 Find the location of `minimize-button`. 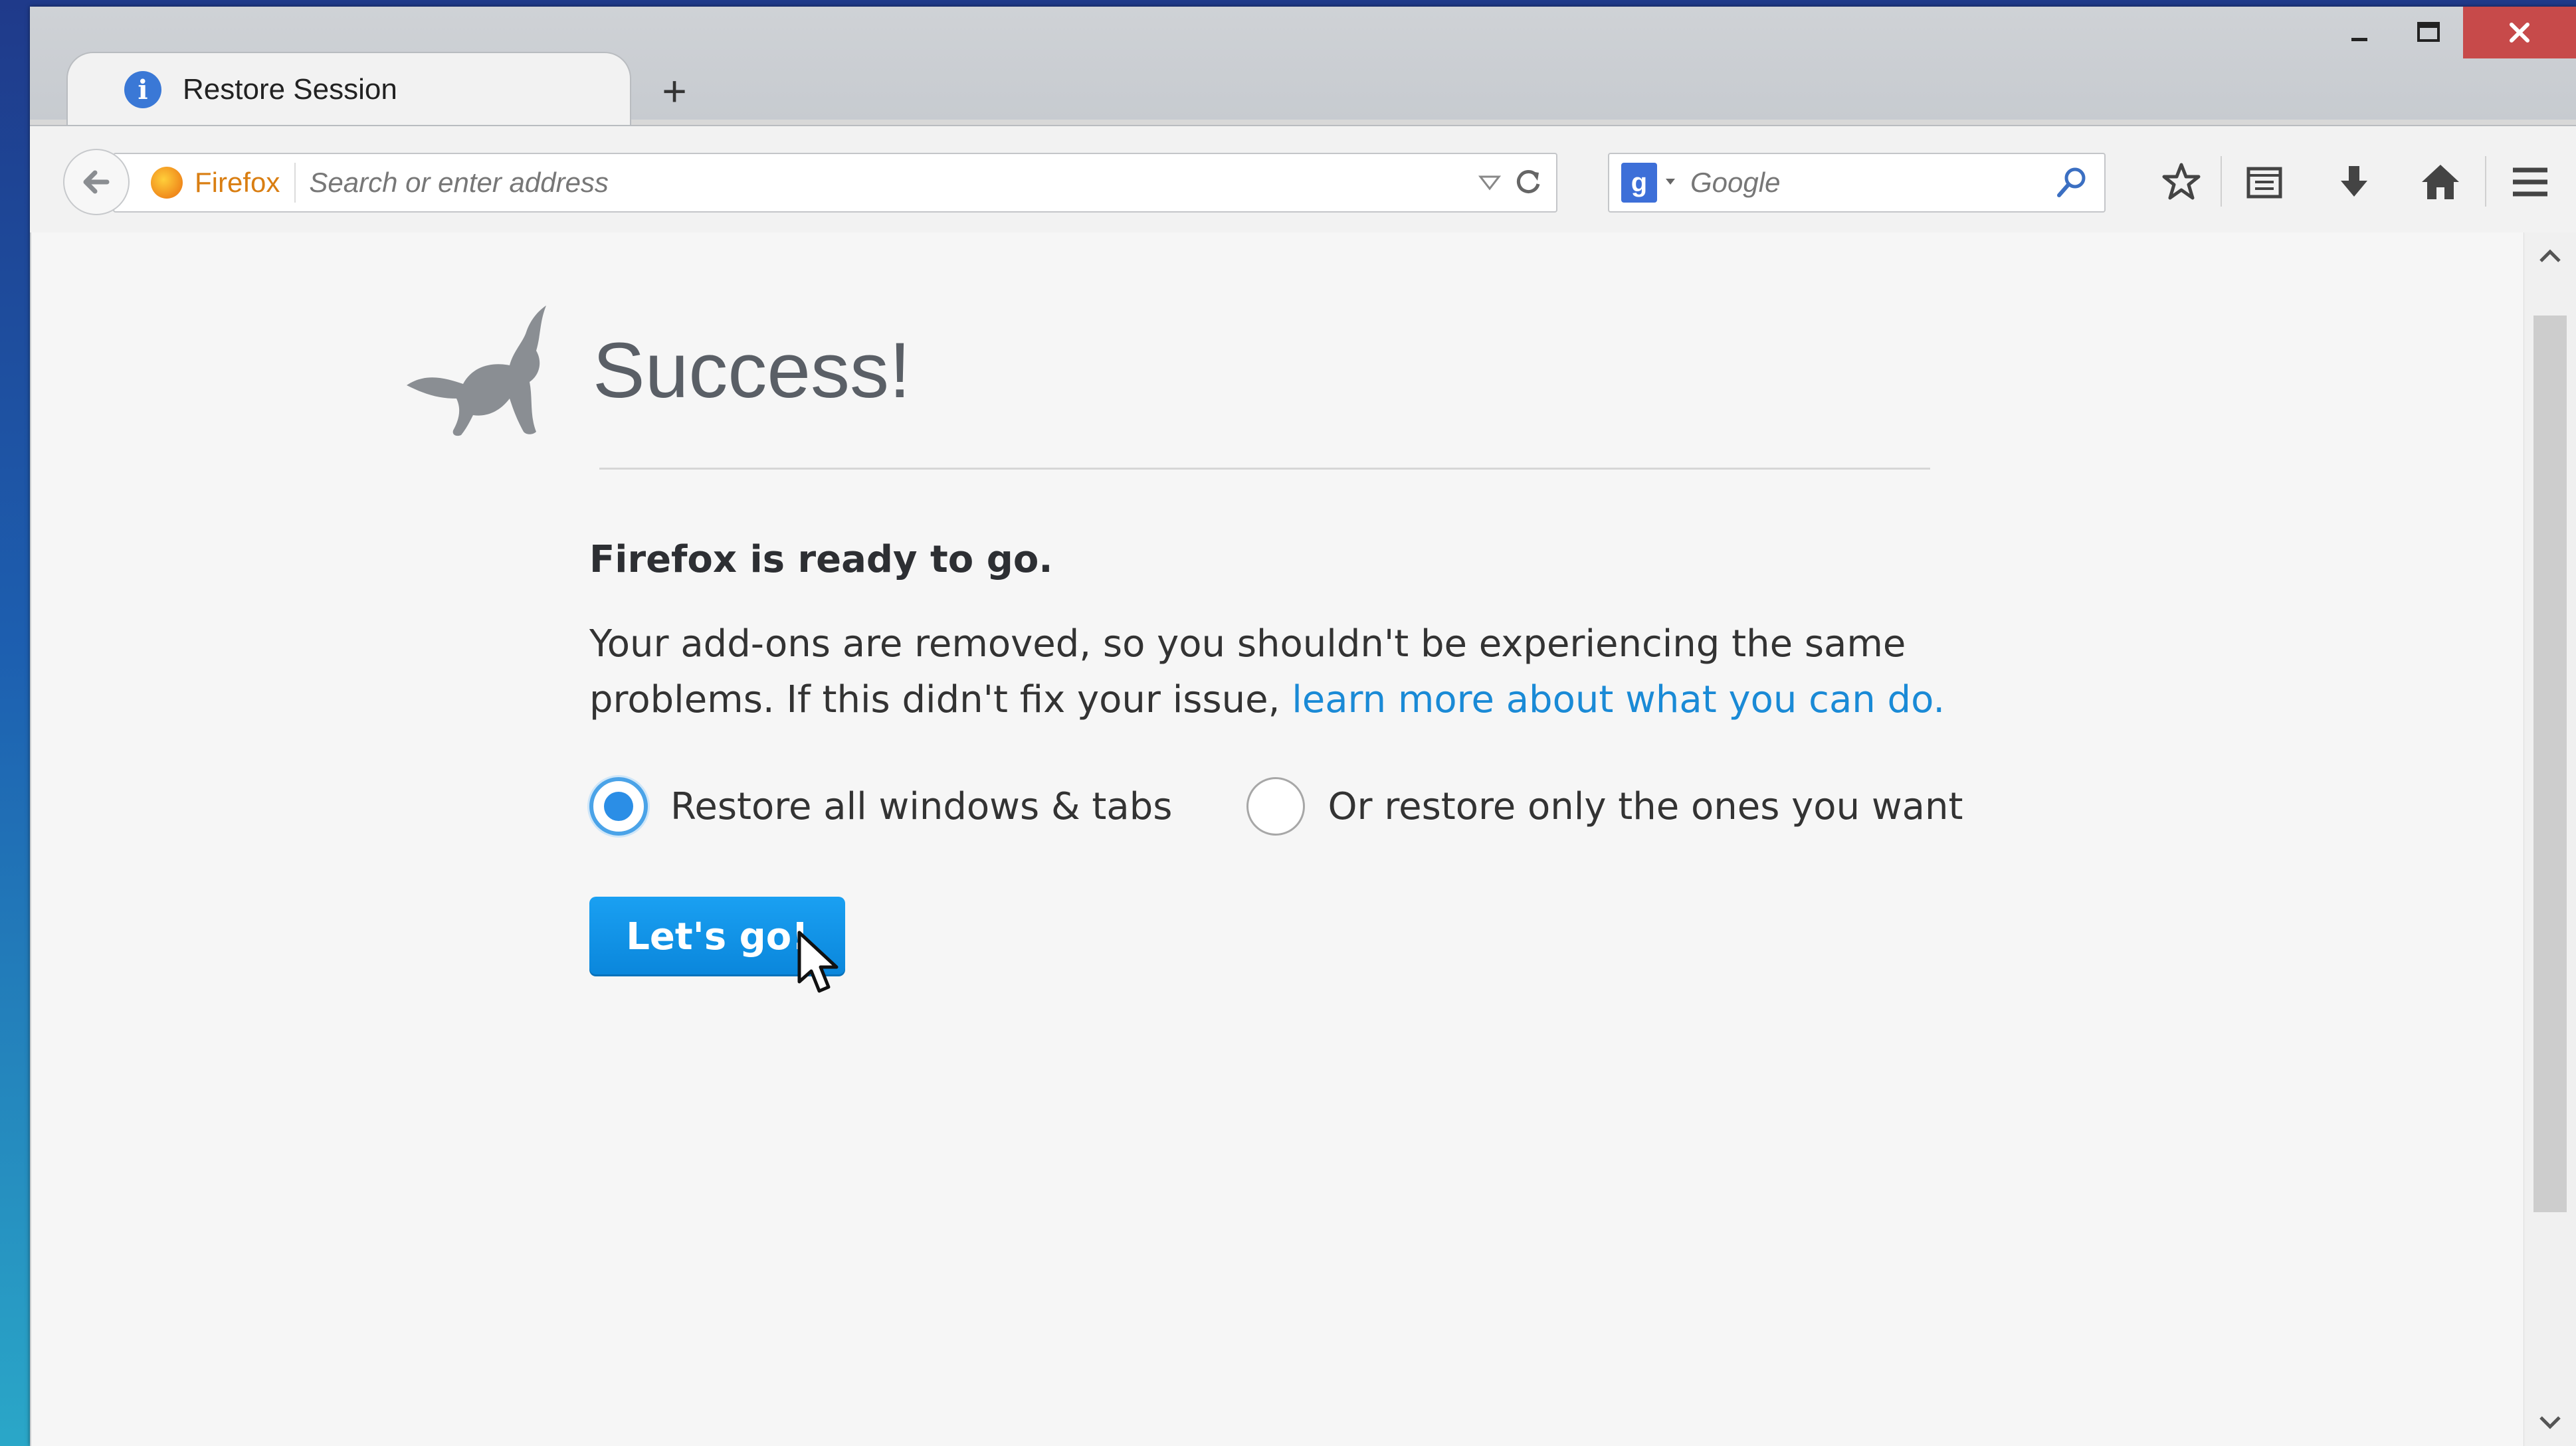

minimize-button is located at coordinates (2359, 32).